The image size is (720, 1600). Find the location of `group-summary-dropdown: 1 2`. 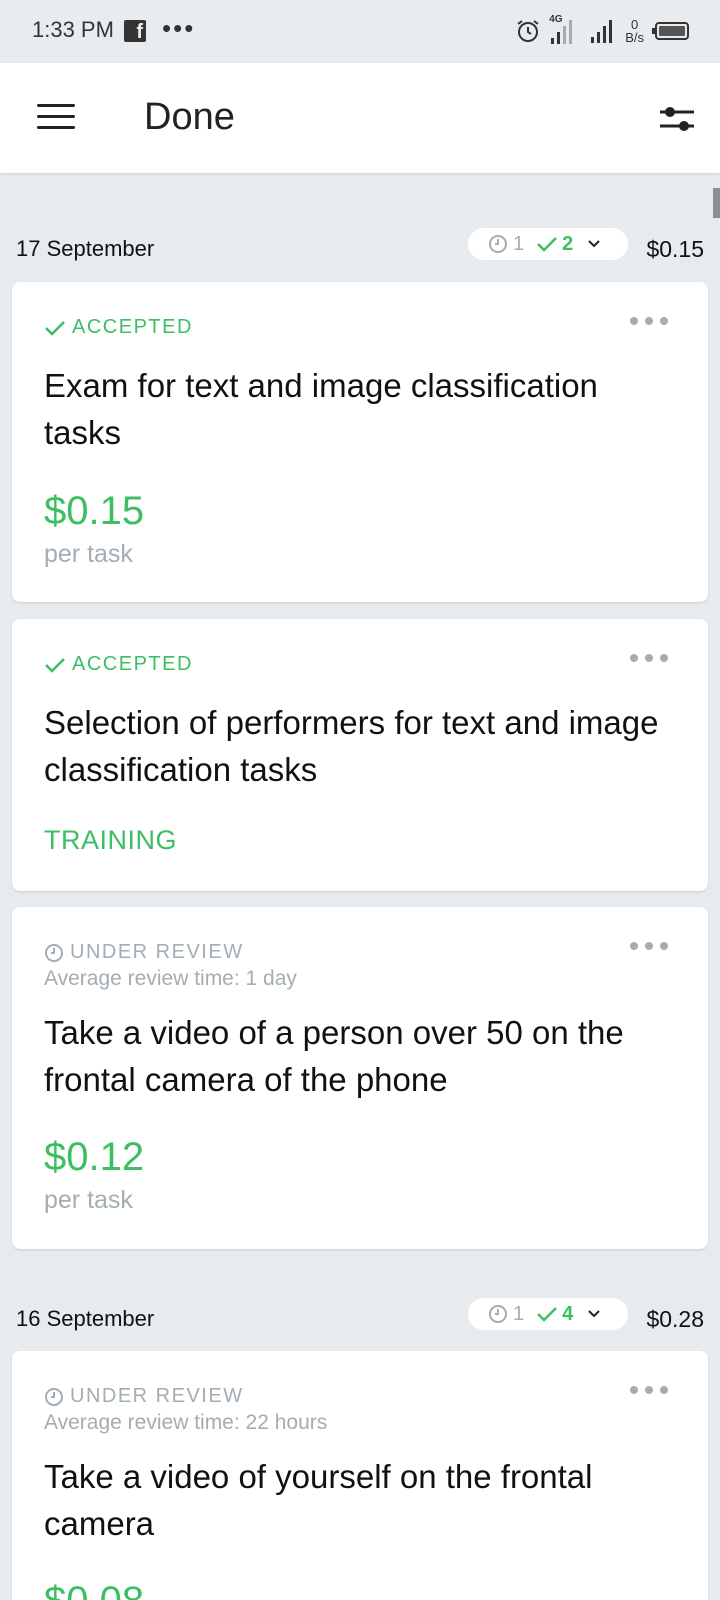

group-summary-dropdown: 1 2 is located at coordinates (548, 244).